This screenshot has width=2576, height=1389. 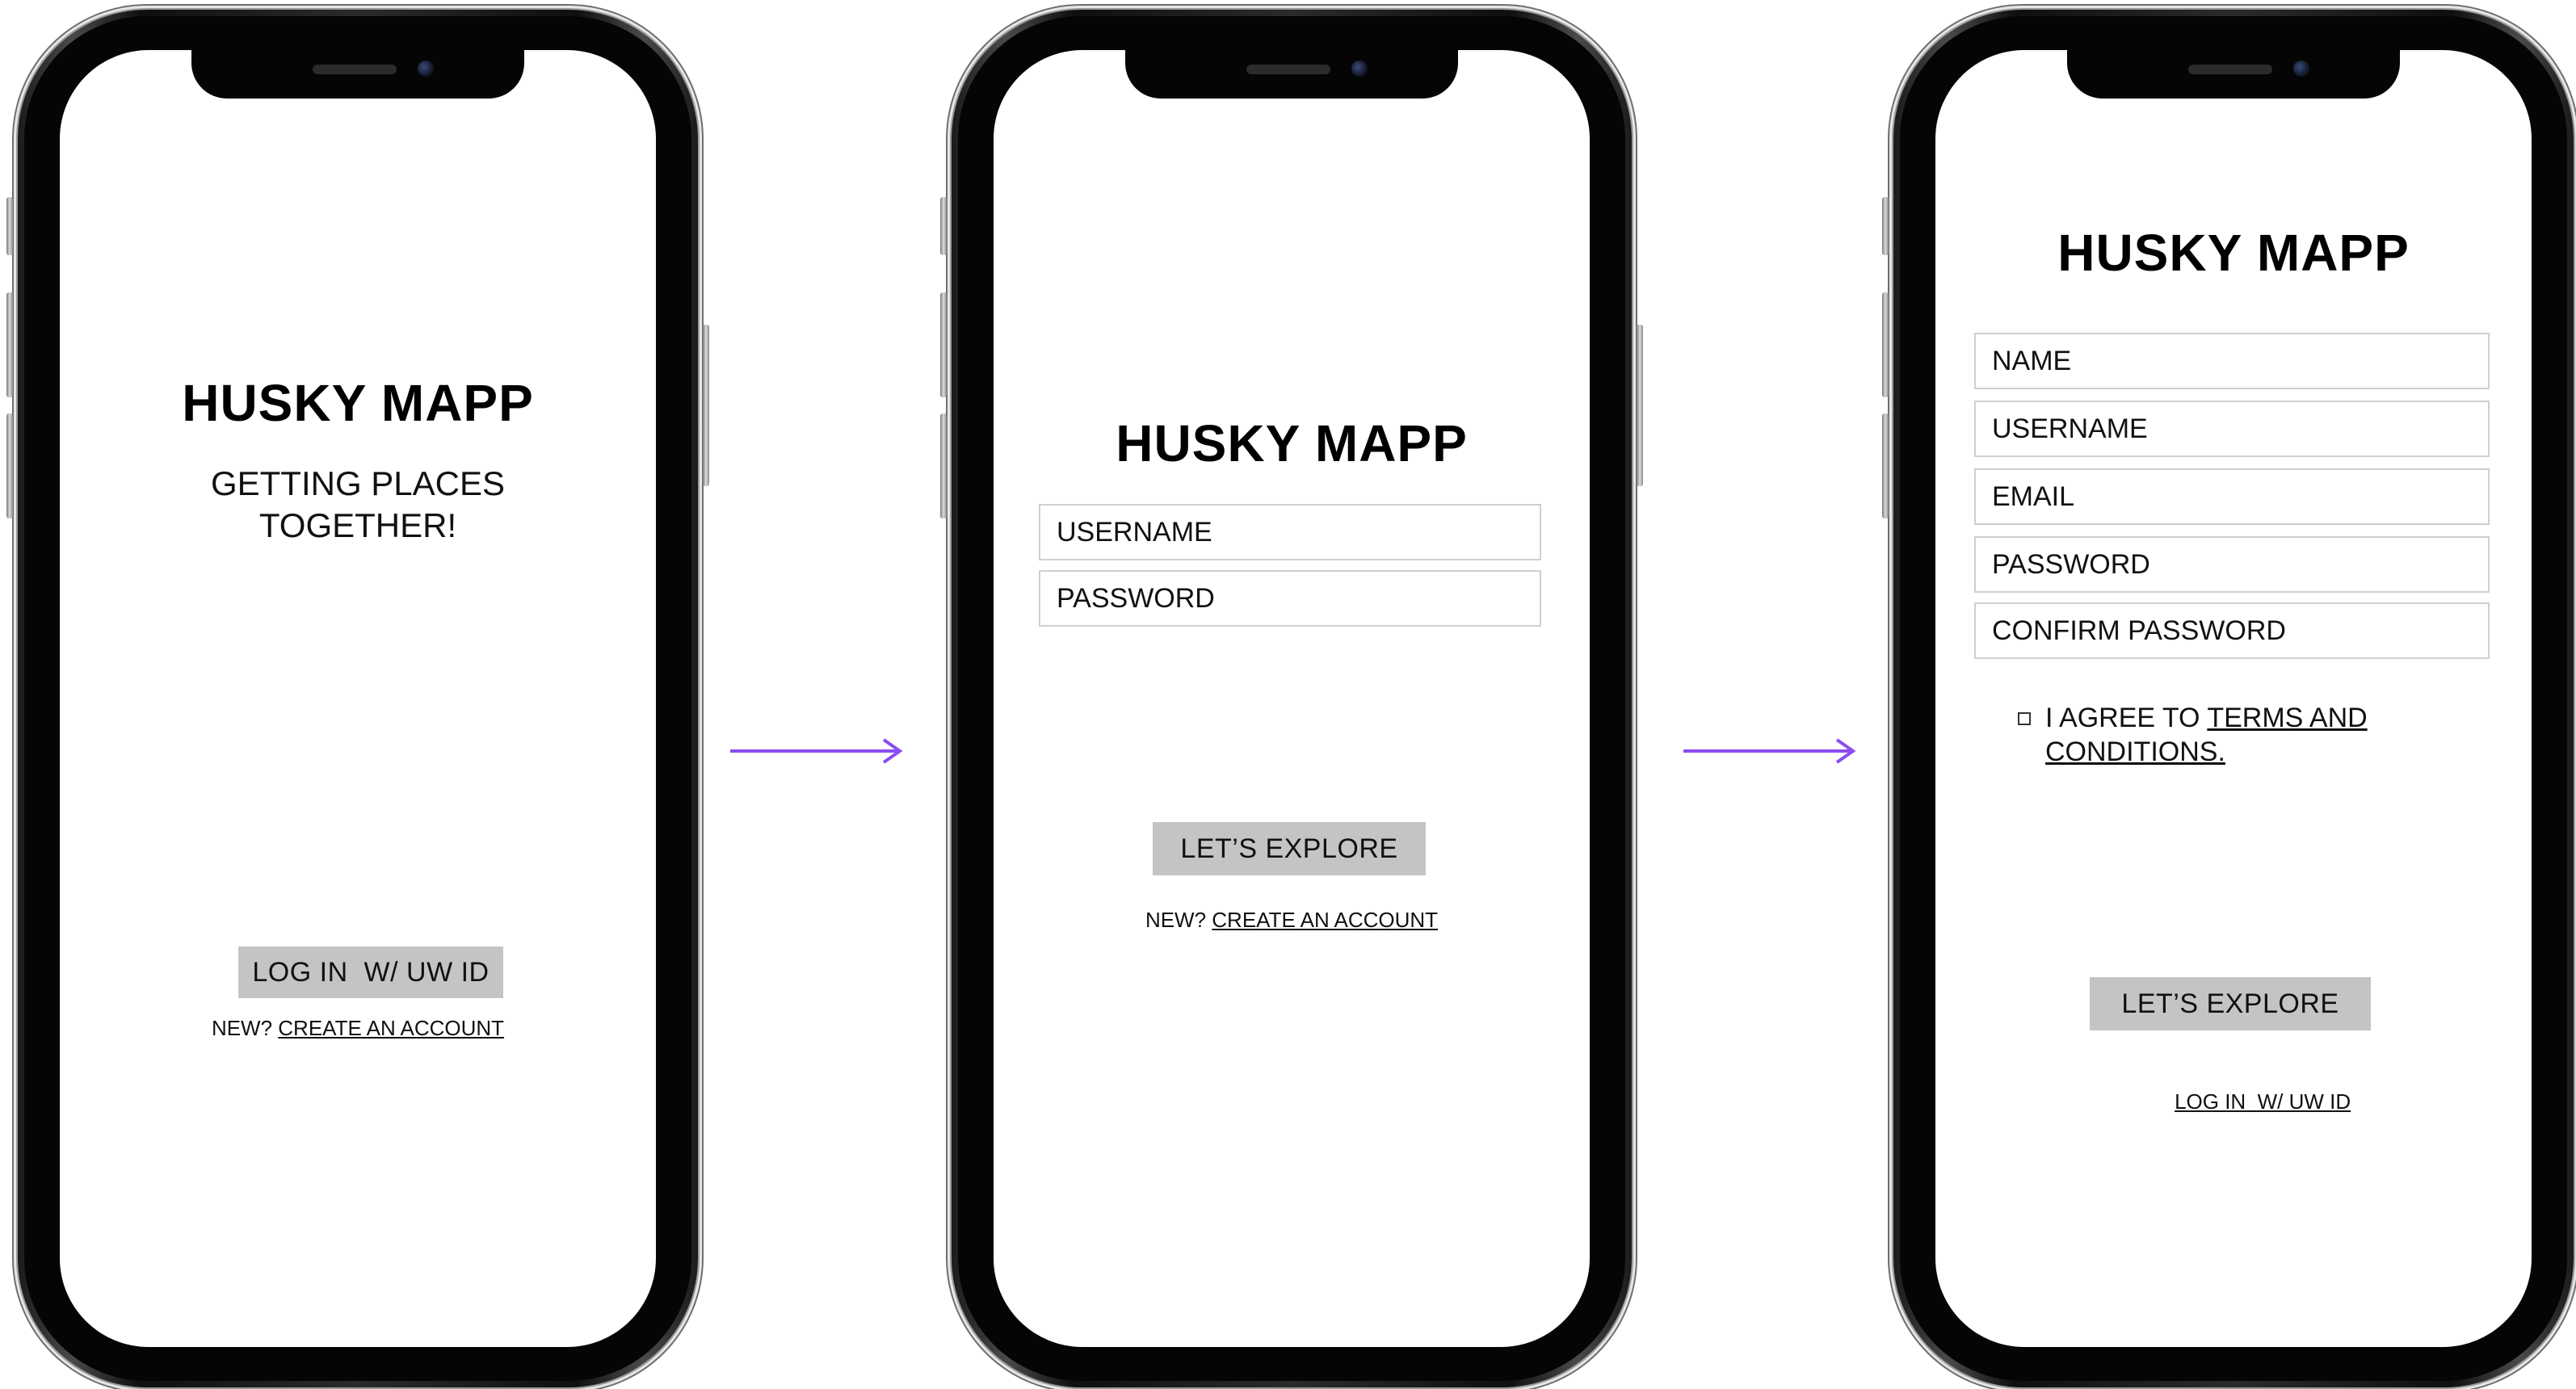 What do you see at coordinates (2287, 718) in the screenshot?
I see `terms-link-line-1: TERMS AND` at bounding box center [2287, 718].